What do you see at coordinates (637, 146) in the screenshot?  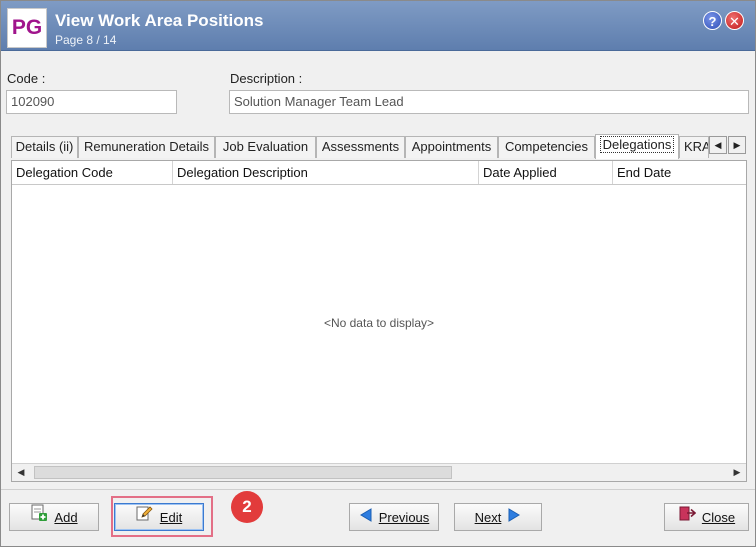 I see `tab-delegations: Delegations` at bounding box center [637, 146].